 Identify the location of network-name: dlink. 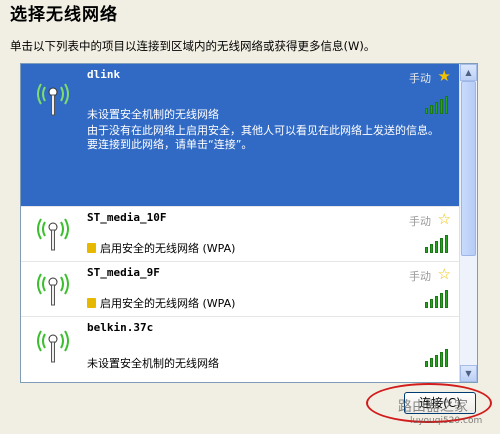
(104, 74).